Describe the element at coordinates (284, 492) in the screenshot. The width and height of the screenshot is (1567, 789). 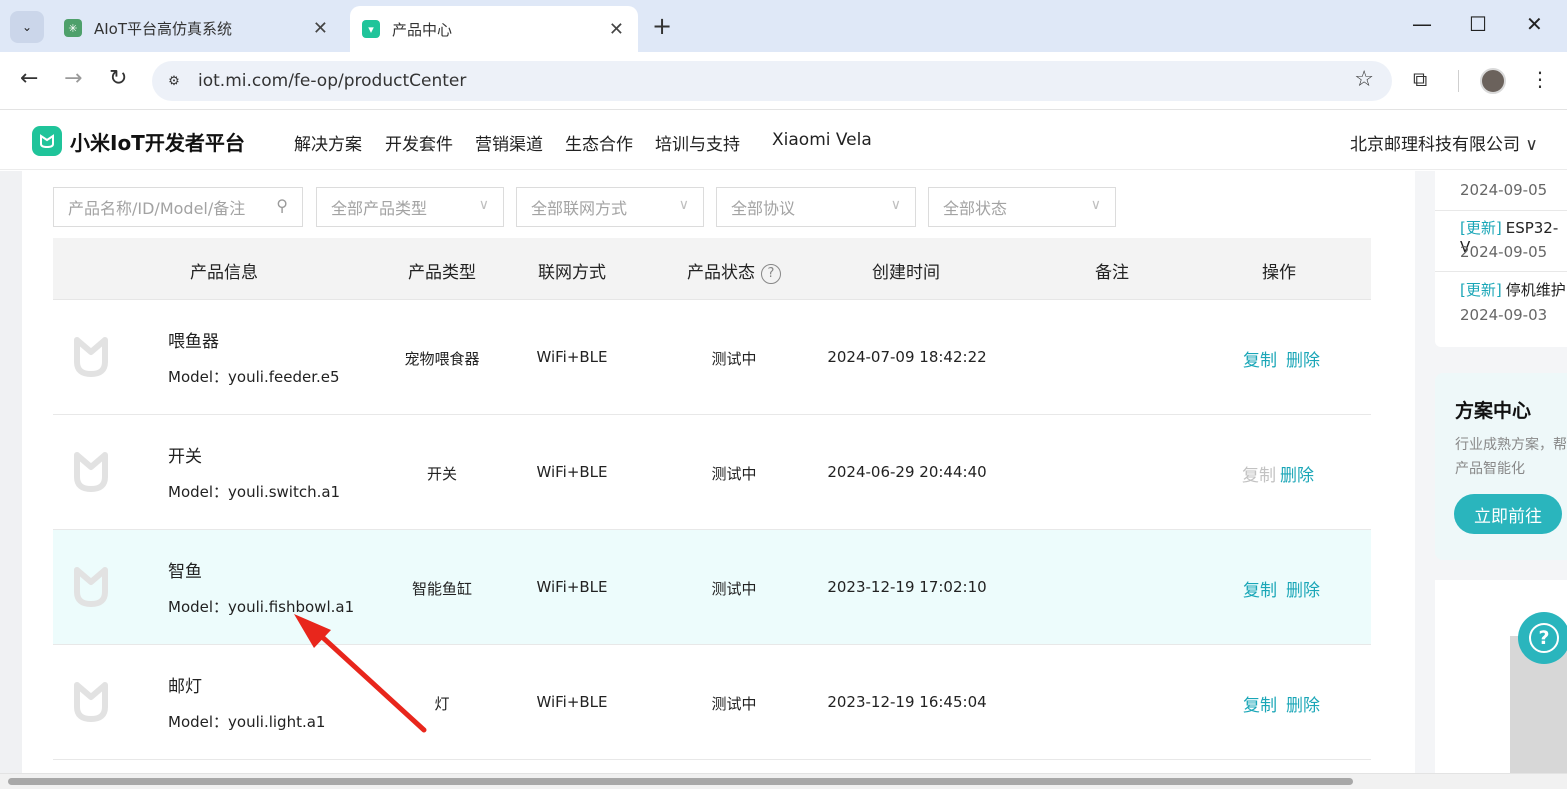
I see `model-value: youli.switch.a1` at that location.